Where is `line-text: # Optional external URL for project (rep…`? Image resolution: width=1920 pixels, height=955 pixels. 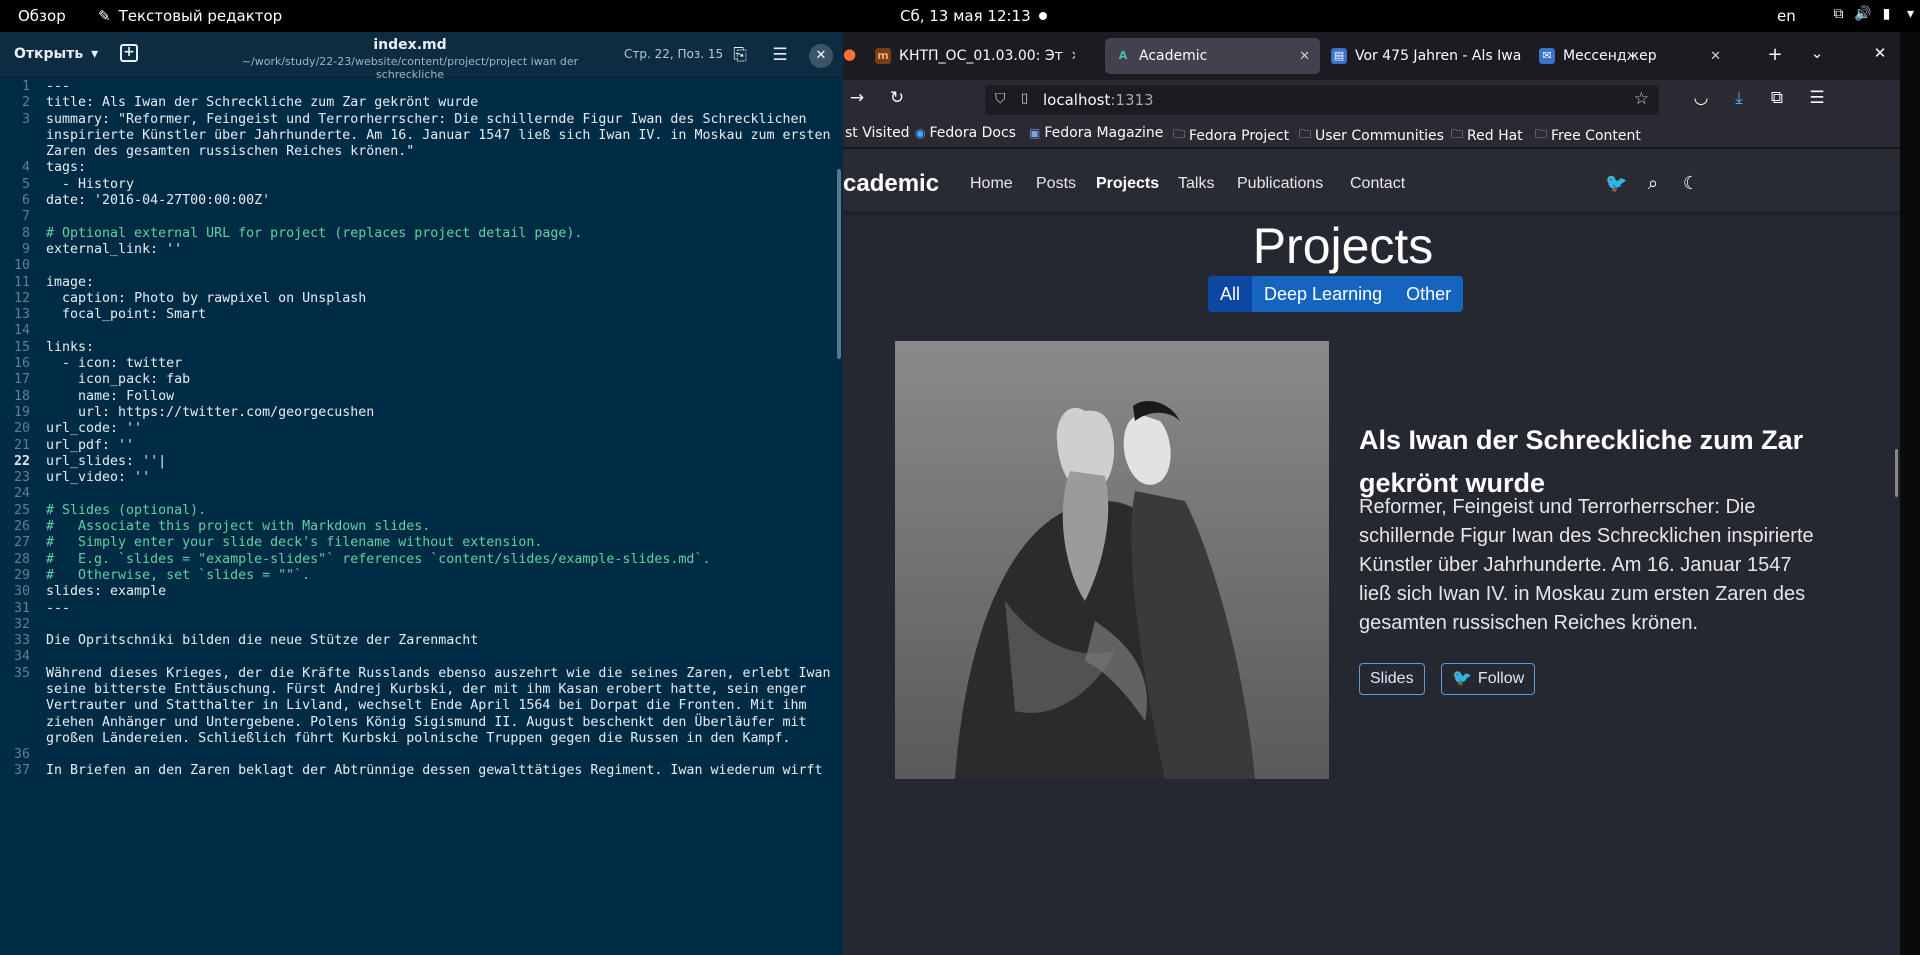 line-text: # Optional external URL for project (rep… is located at coordinates (433, 234).